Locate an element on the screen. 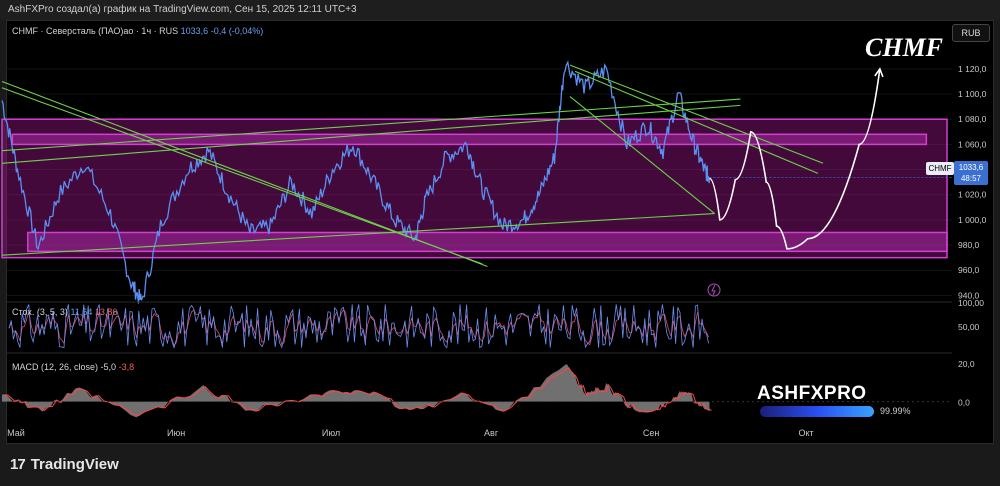 The height and width of the screenshot is (486, 1000). time-tick-label: Май is located at coordinates (16, 433).